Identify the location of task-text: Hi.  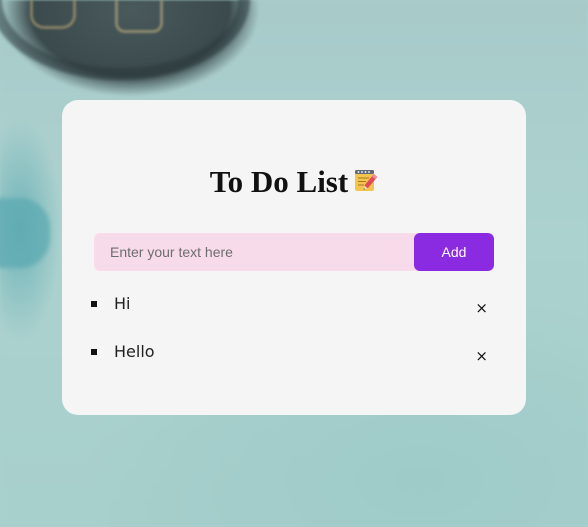
(122, 303).